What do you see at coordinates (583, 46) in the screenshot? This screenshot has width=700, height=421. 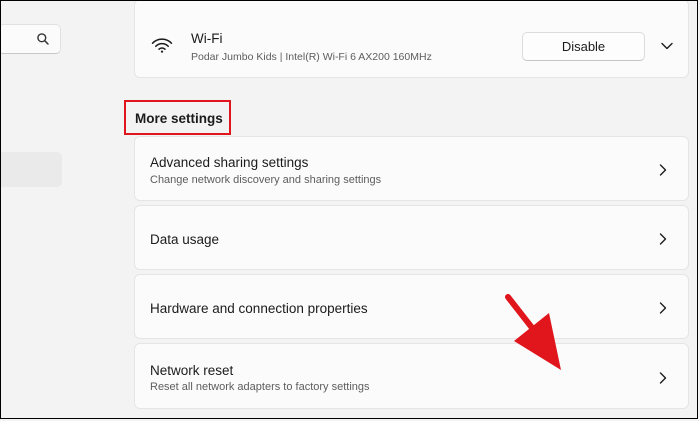 I see `disable-wifi-button: Disable` at bounding box center [583, 46].